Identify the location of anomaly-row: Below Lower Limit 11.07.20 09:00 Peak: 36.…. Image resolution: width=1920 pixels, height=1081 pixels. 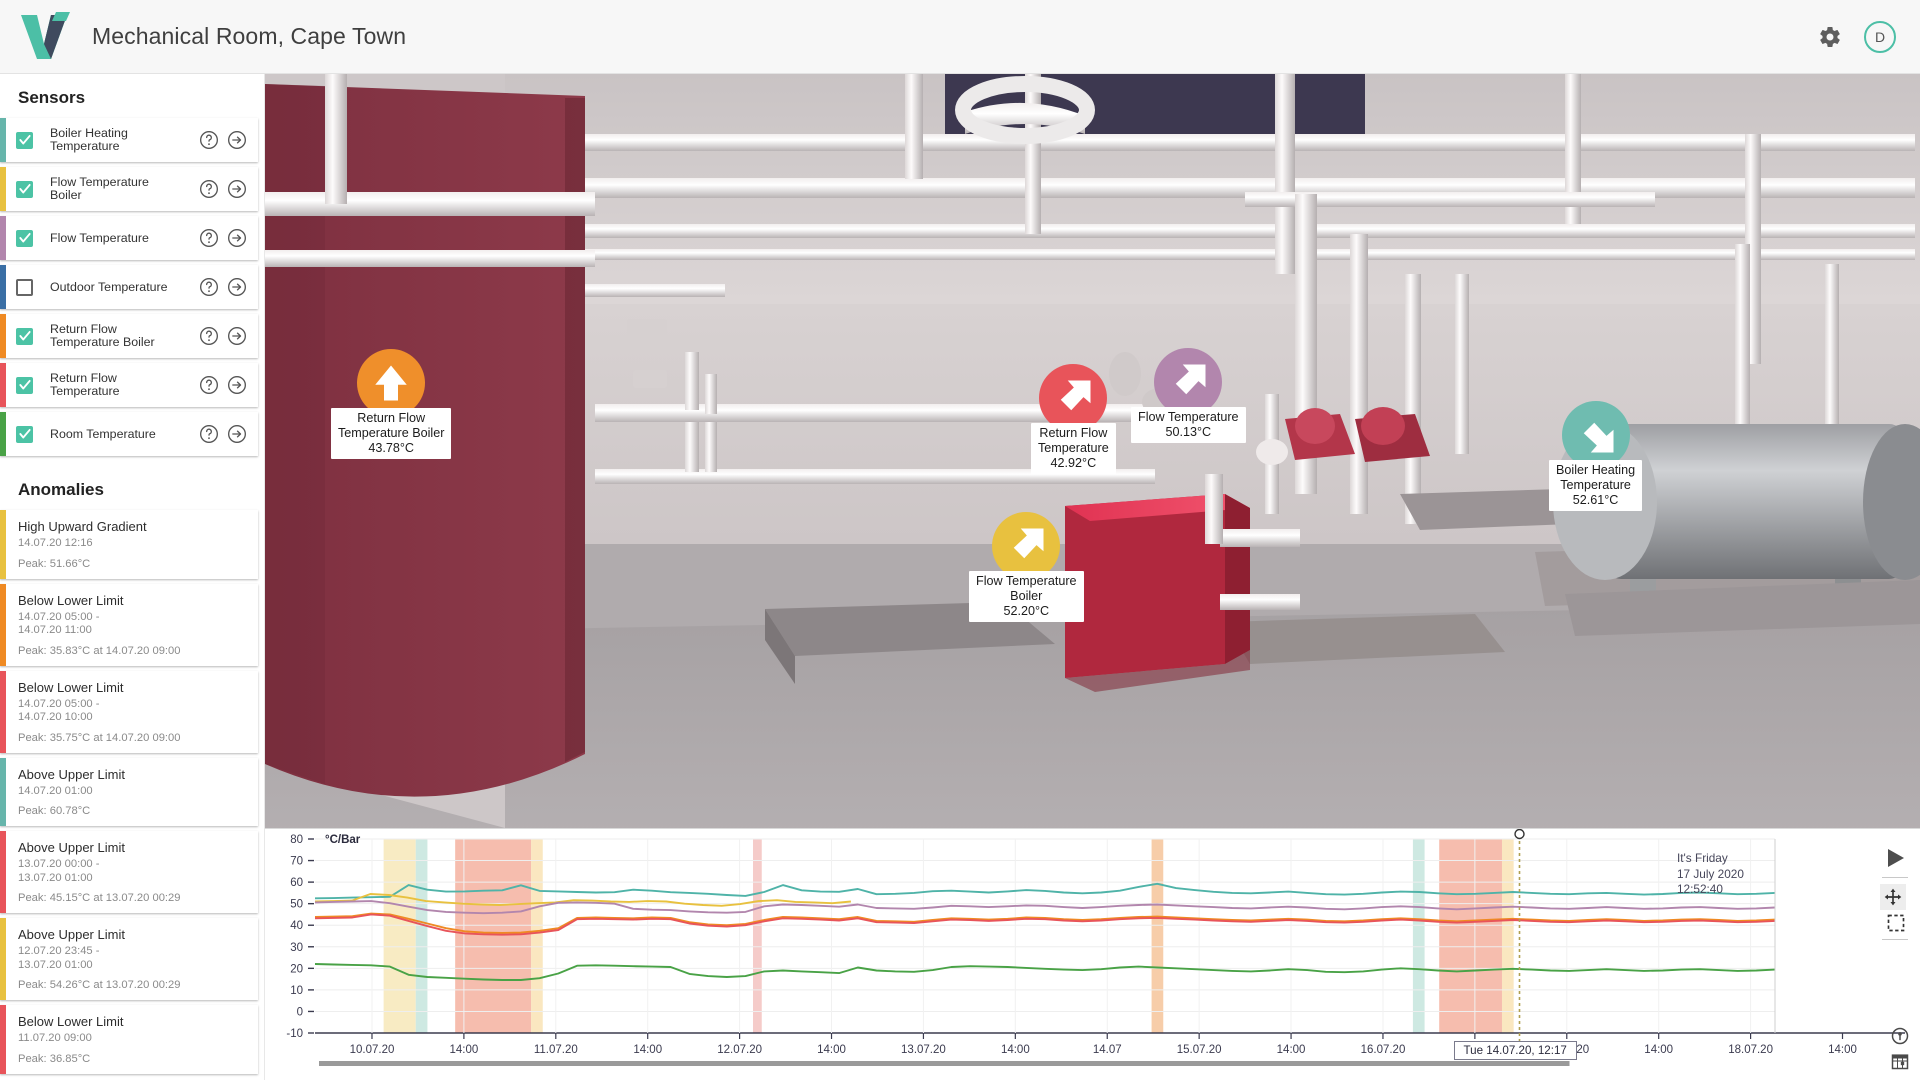
(129, 1039).